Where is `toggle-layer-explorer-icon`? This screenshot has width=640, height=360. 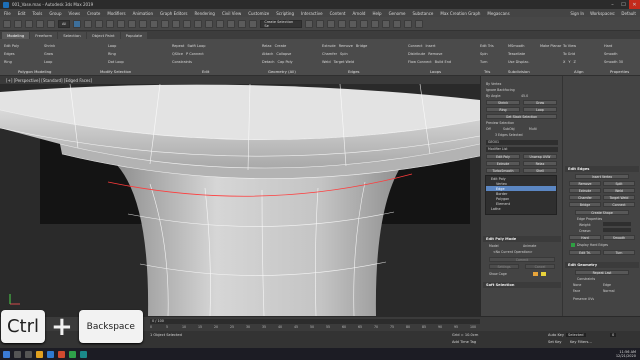 toggle-layer-explorer-icon is located at coordinates (342, 23).